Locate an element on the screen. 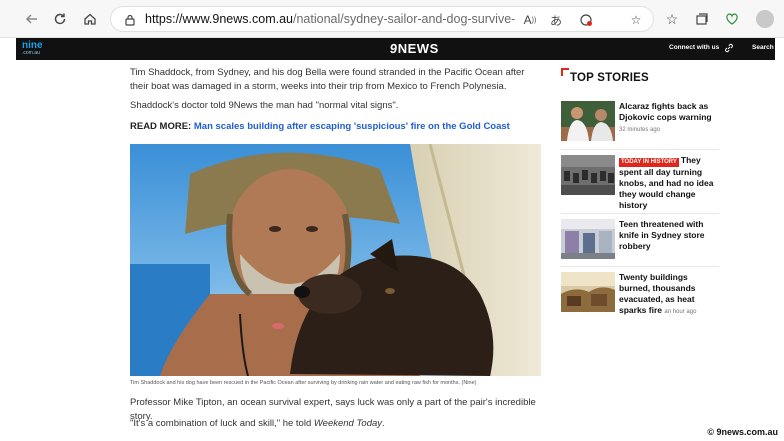  back-icon is located at coordinates (32, 19).